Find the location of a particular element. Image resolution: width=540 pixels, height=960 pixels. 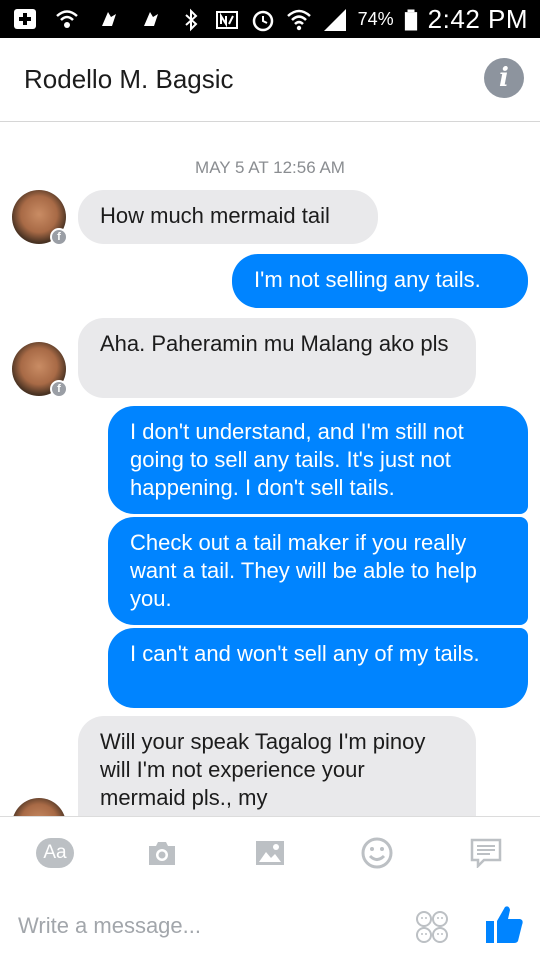

emoji-button is located at coordinates (377, 853).